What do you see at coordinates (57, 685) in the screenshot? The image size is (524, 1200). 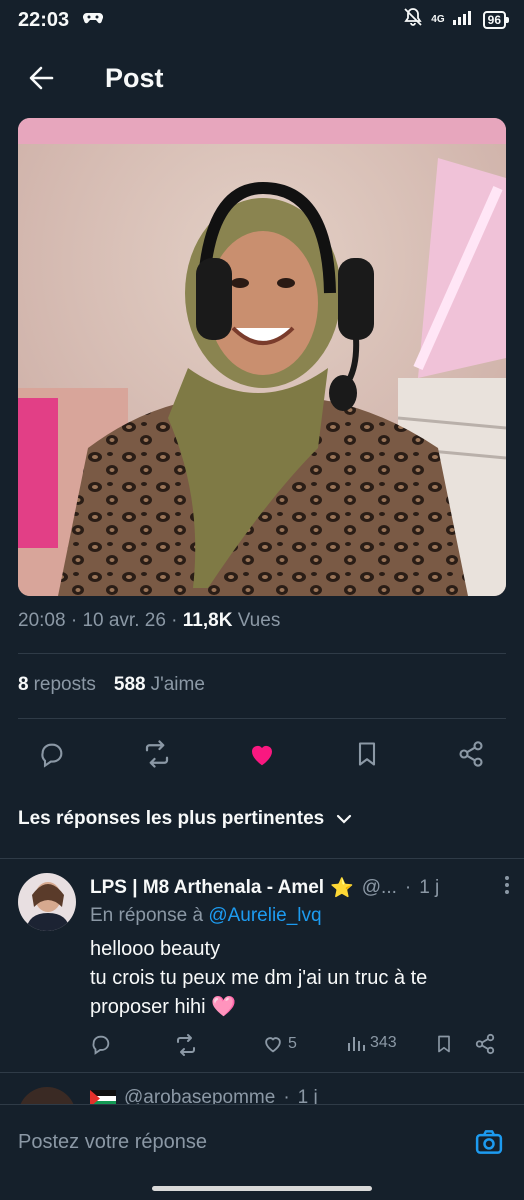 I see `reposts-stat: 8 reposts` at bounding box center [57, 685].